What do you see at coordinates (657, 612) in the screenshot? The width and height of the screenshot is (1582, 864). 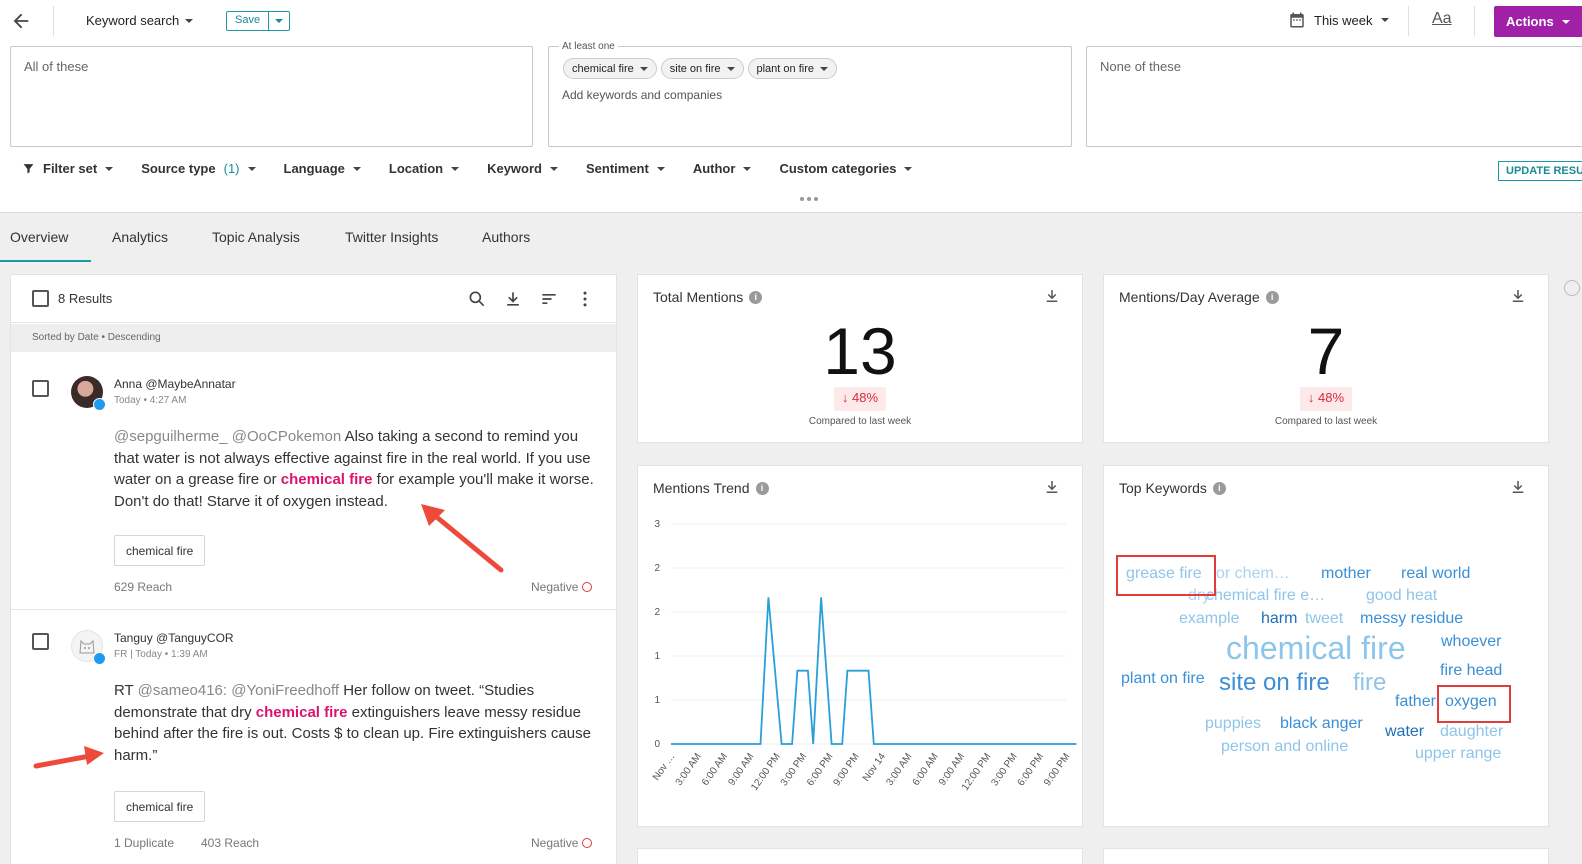 I see `y-tick-label: 2` at bounding box center [657, 612].